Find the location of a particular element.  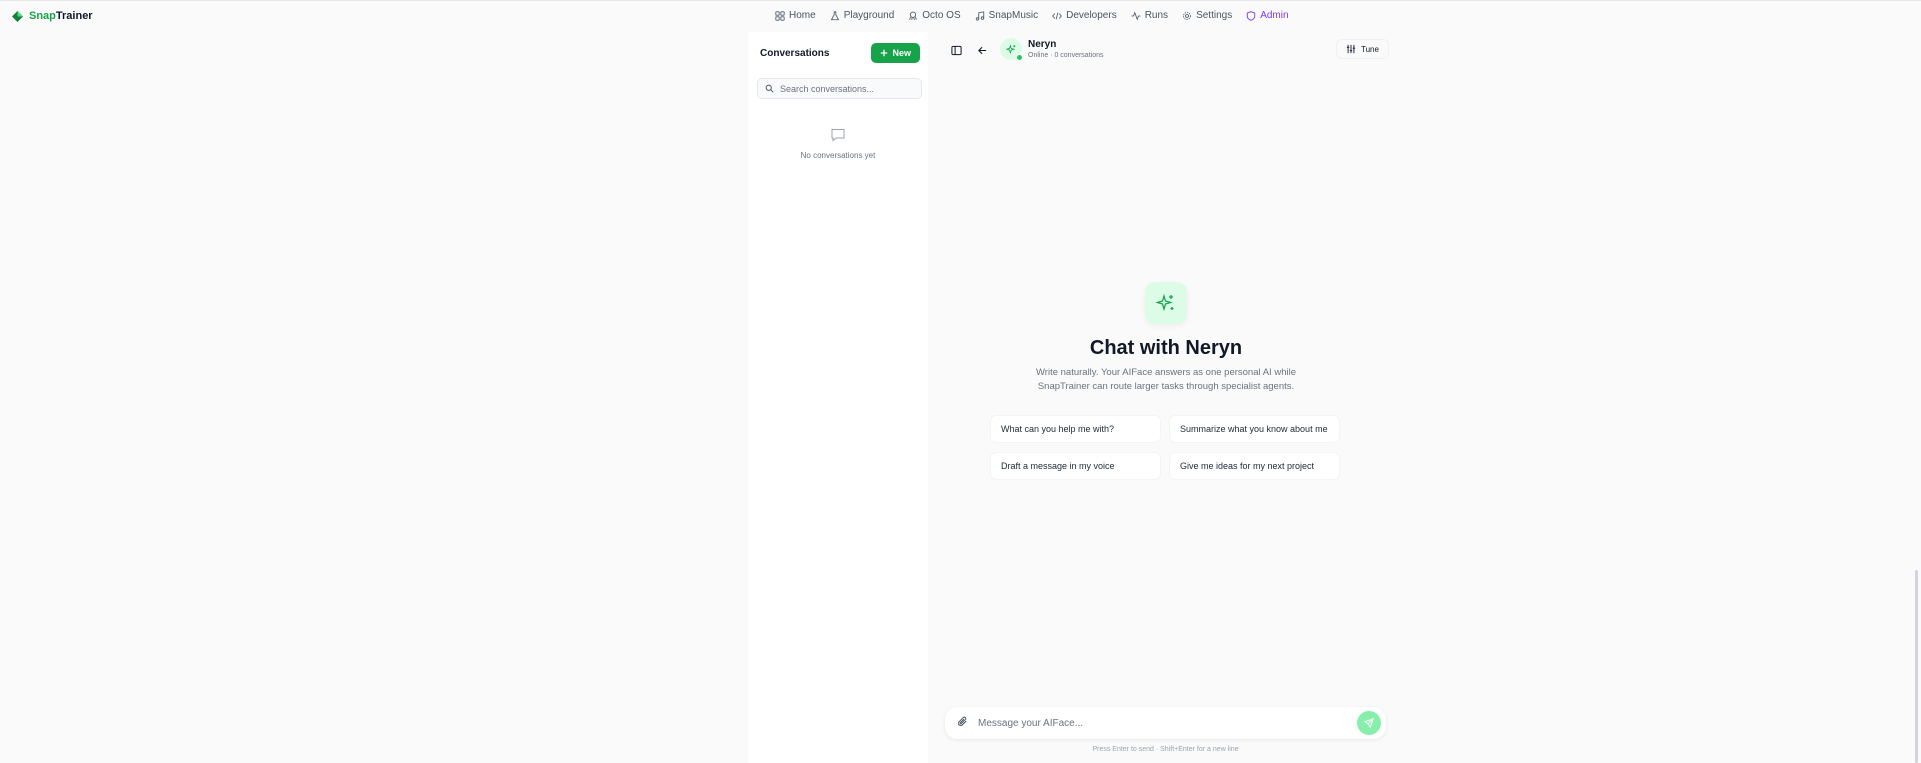

toggle-sidebar-button is located at coordinates (956, 50).